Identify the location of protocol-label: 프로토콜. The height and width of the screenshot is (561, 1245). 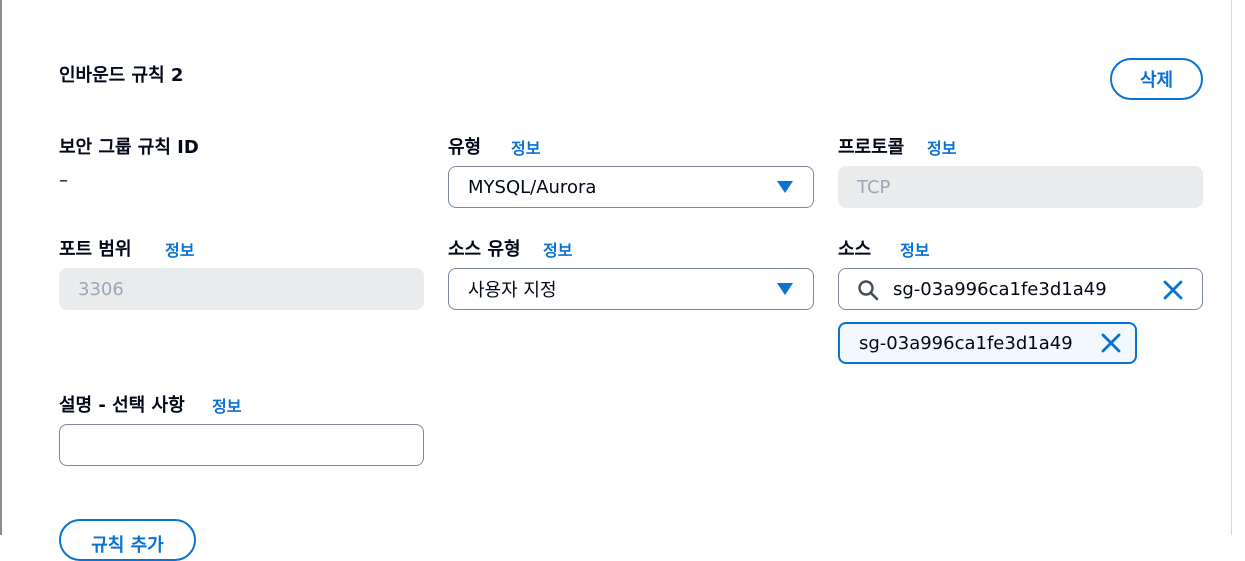
(871, 147).